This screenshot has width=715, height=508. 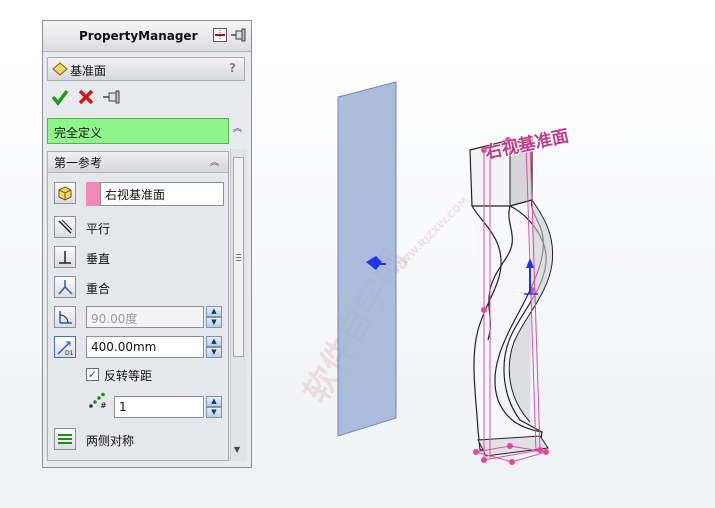 What do you see at coordinates (159, 407) in the screenshot?
I see `number-of-planes-input: 1` at bounding box center [159, 407].